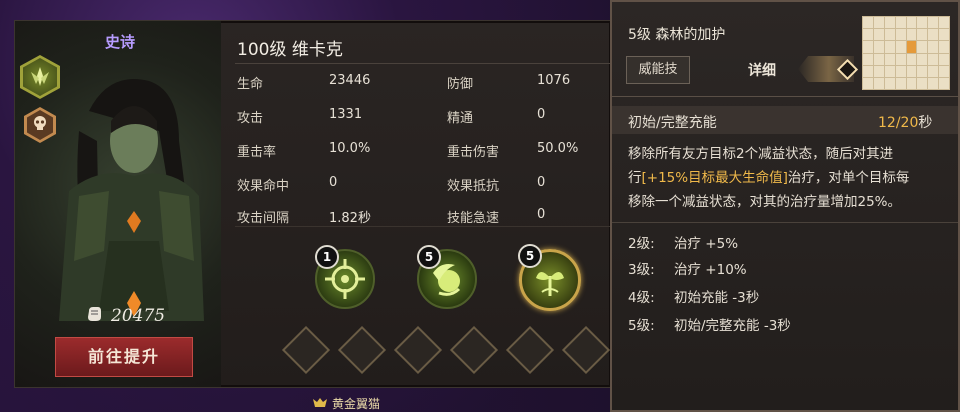 This screenshot has width=960, height=412. Describe the element at coordinates (350, 148) in the screenshot. I see `stat-value: 10.0%` at that location.